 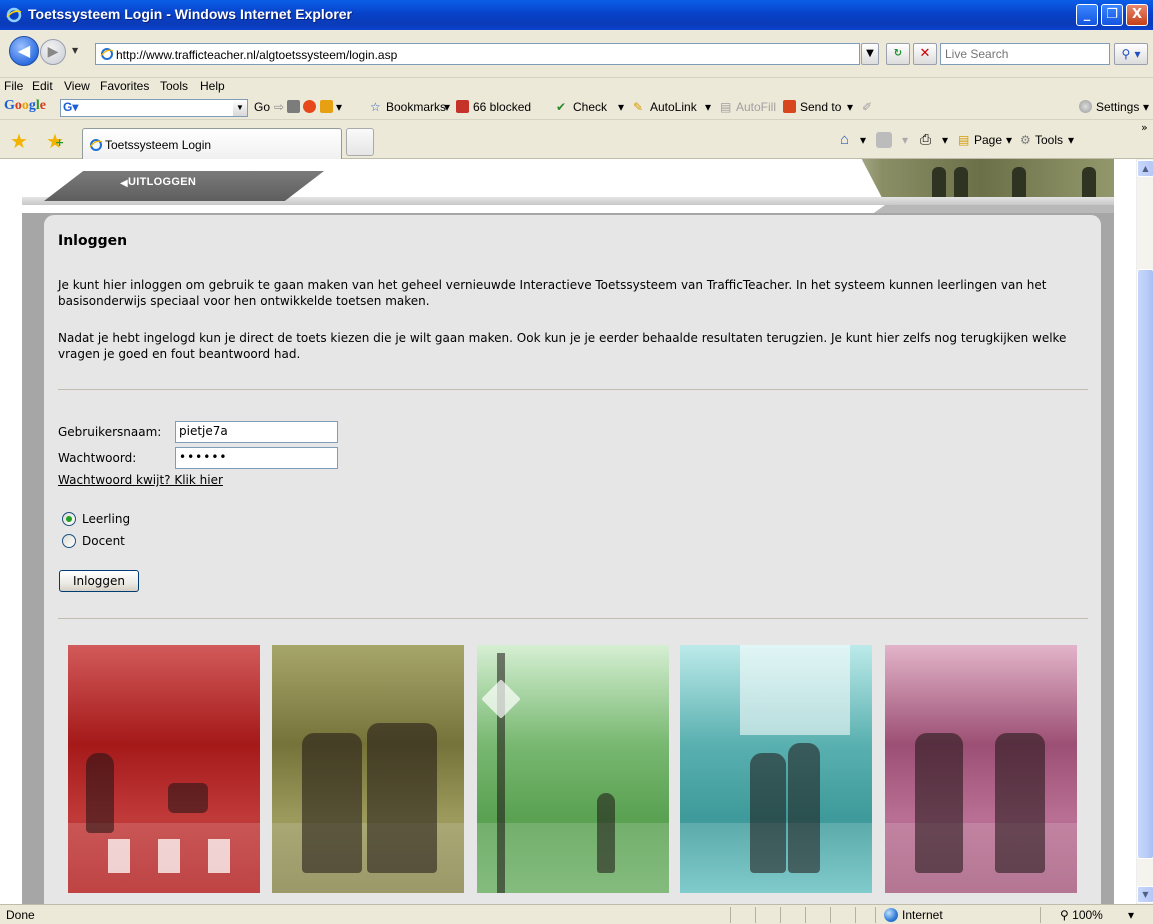 I want to click on globe-icon, so click(x=891, y=915).